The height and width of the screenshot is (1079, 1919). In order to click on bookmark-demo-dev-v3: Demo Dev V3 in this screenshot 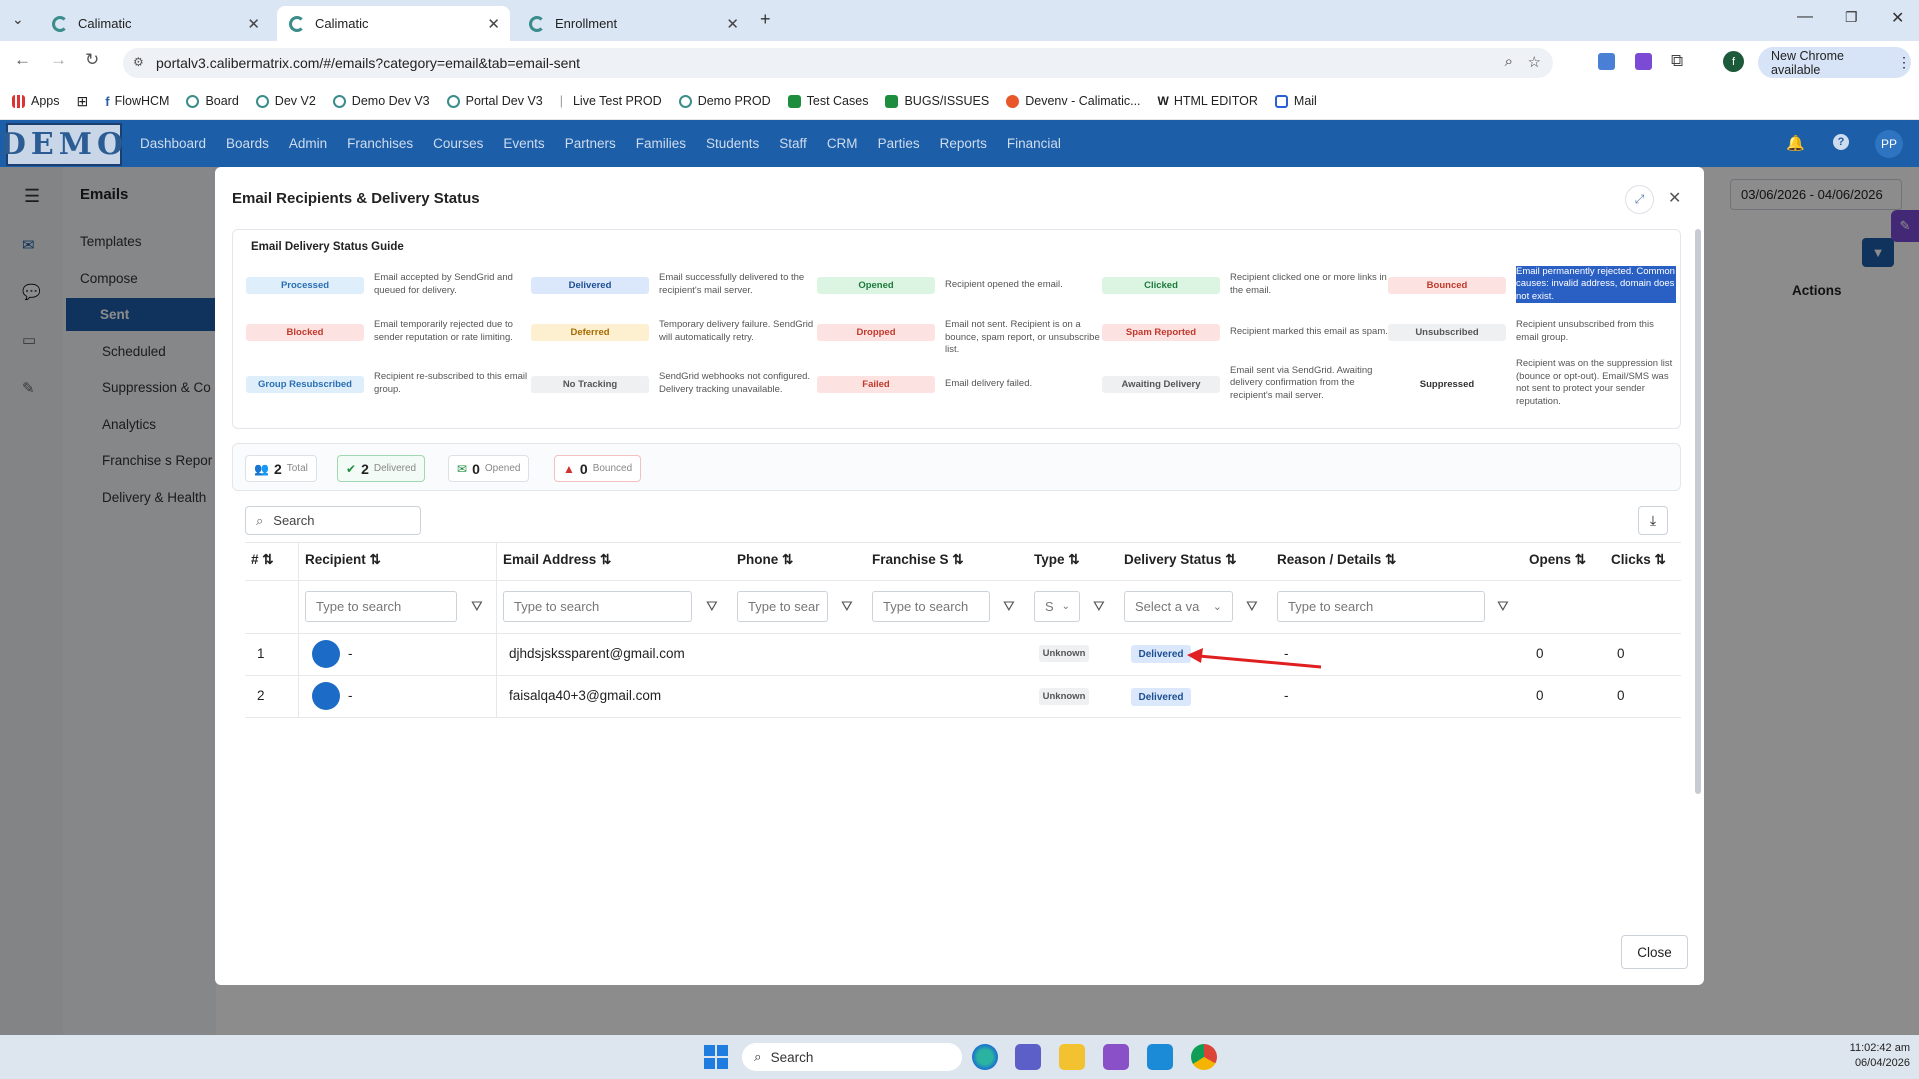, I will do `click(381, 101)`.